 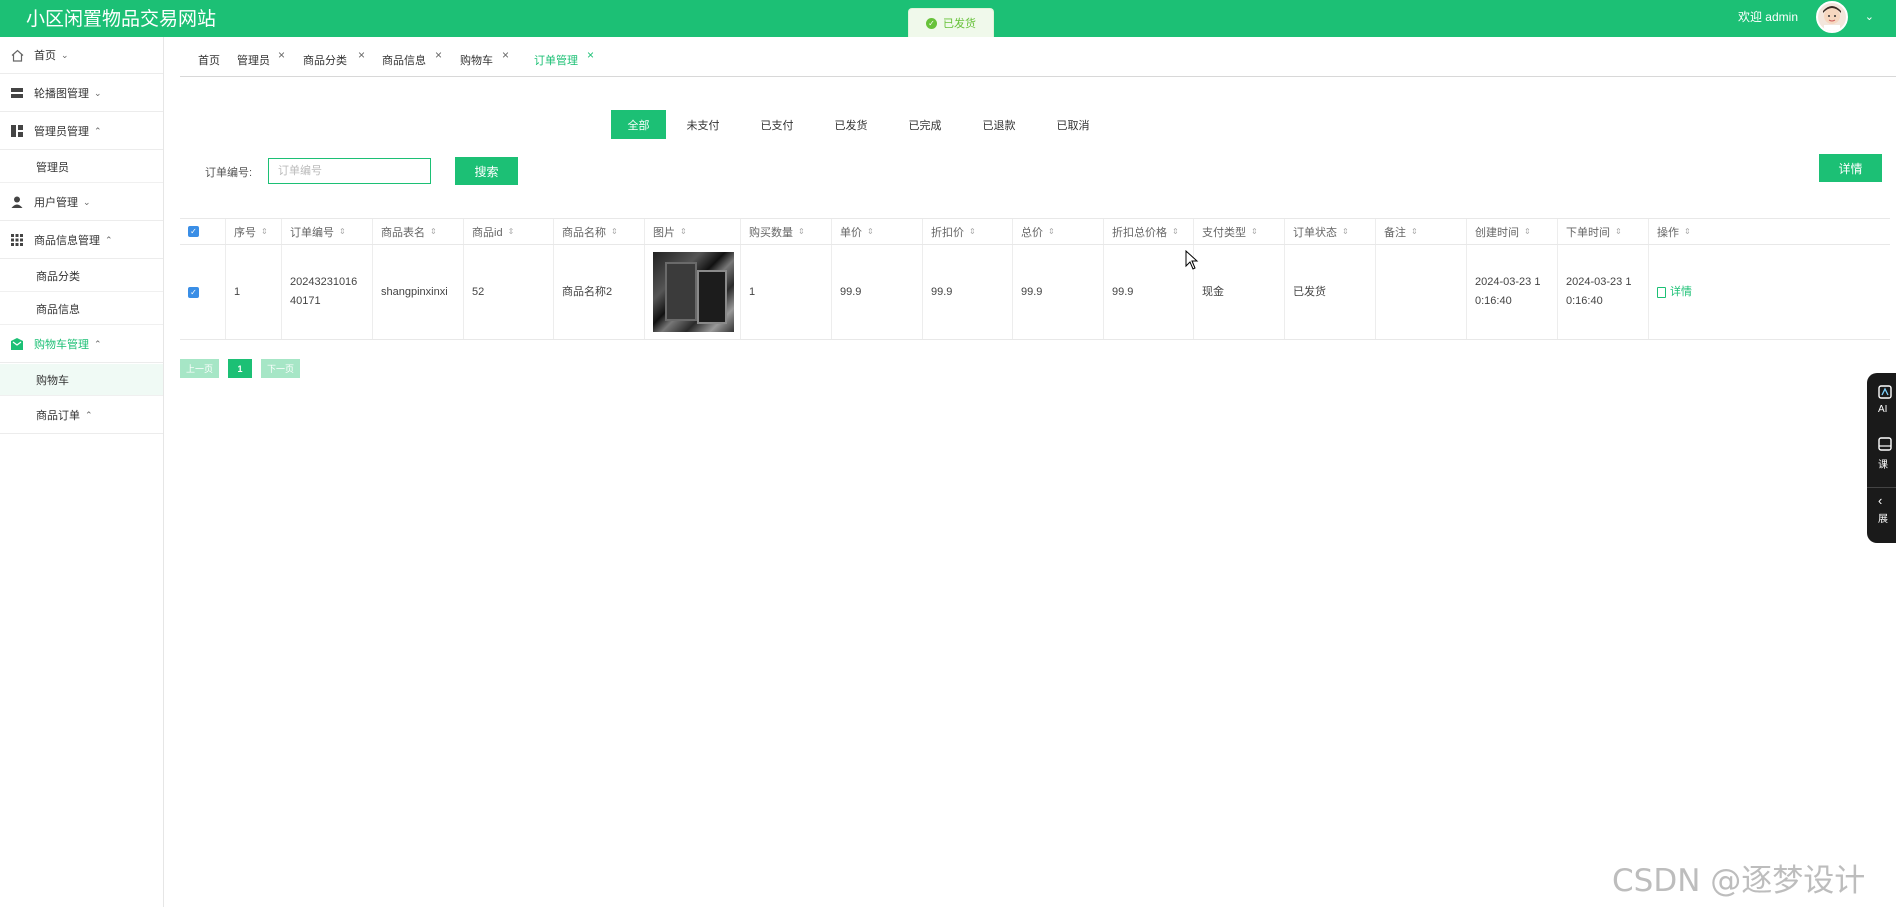 What do you see at coordinates (925, 124) in the screenshot?
I see `status-tab-completed: 已完成` at bounding box center [925, 124].